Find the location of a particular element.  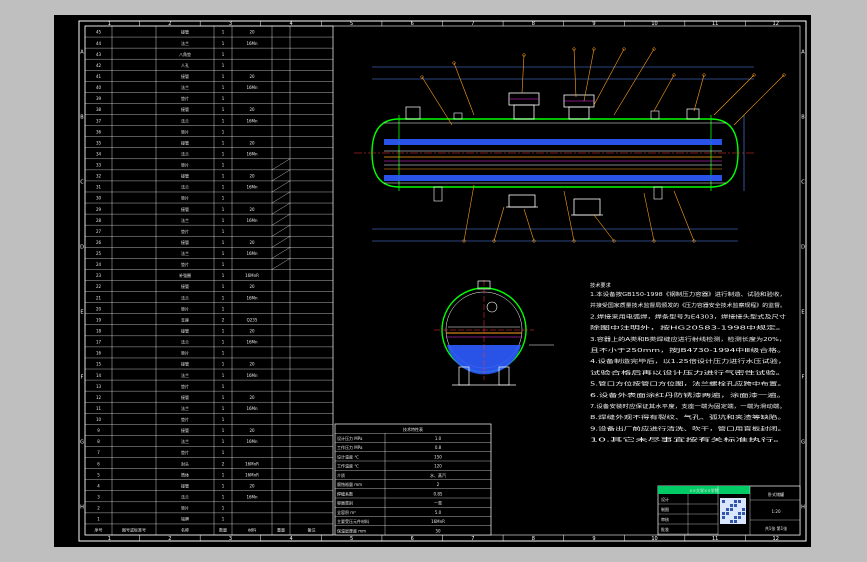

notes-line: 7.设备安装时应保证其水平度，支座一端为固定端，一端为滑动端。 is located at coordinates (688, 406).